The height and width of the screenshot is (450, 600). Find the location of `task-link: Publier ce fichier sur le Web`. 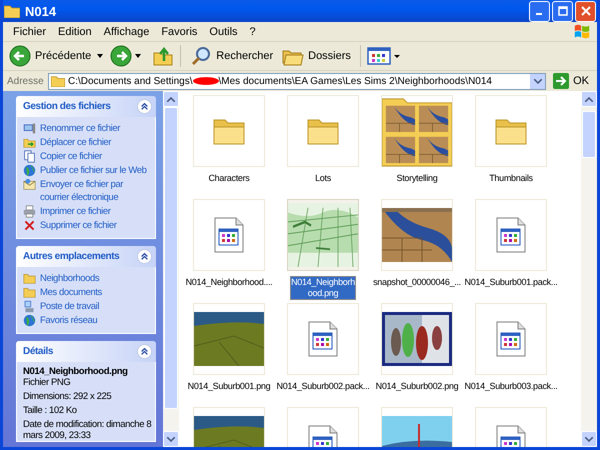

task-link: Publier ce fichier sur le Web is located at coordinates (93, 170).